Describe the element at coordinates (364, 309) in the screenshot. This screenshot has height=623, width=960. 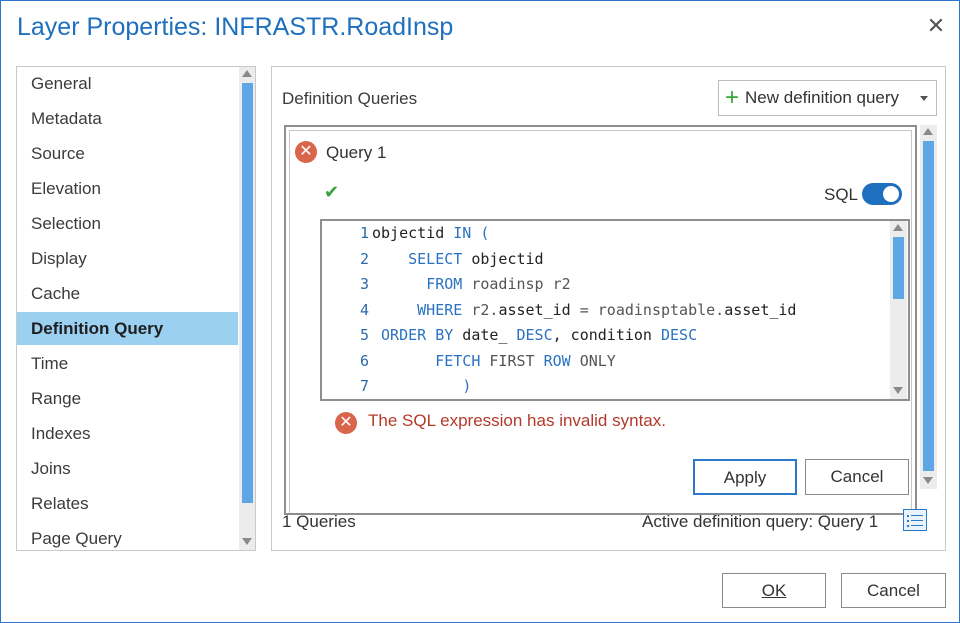
I see `line-number: 4` at that location.